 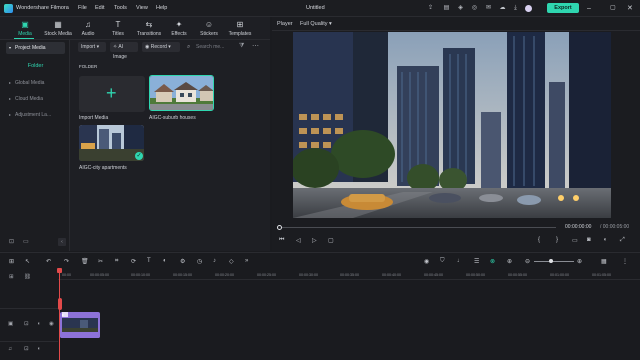 What do you see at coordinates (527, 261) in the screenshot?
I see `zoom-out-icon: ⊖` at bounding box center [527, 261].